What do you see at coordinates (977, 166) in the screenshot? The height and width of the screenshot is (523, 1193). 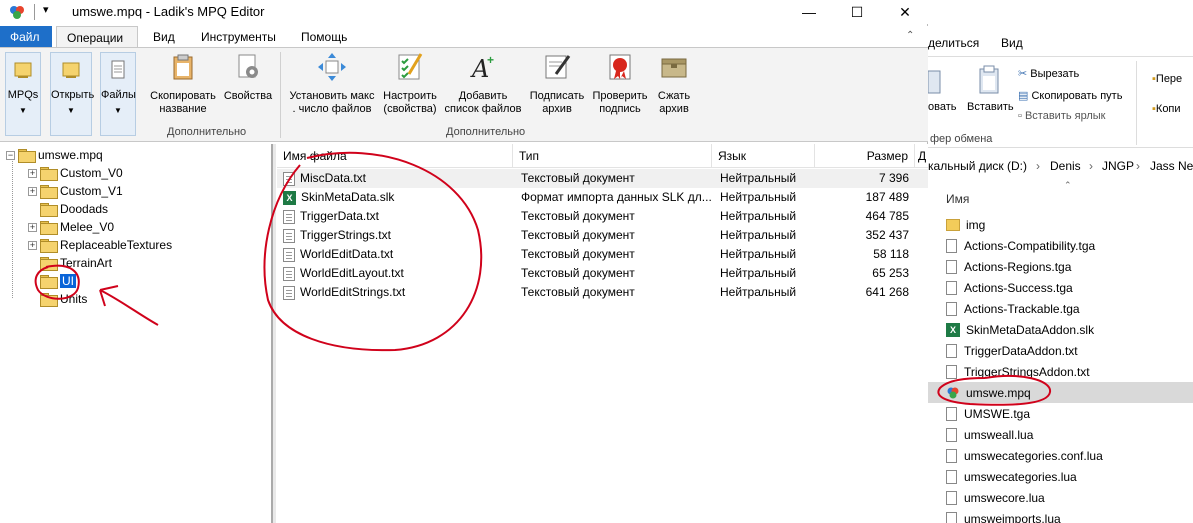 I see `breadcrumb-drive: кальный диск (D:)` at bounding box center [977, 166].